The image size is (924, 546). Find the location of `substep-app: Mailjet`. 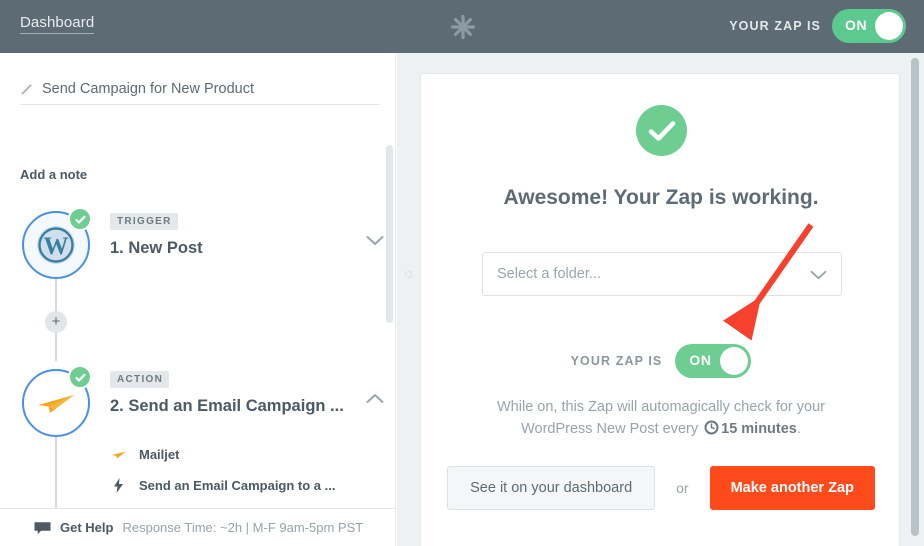

substep-app: Mailjet is located at coordinates (242, 454).